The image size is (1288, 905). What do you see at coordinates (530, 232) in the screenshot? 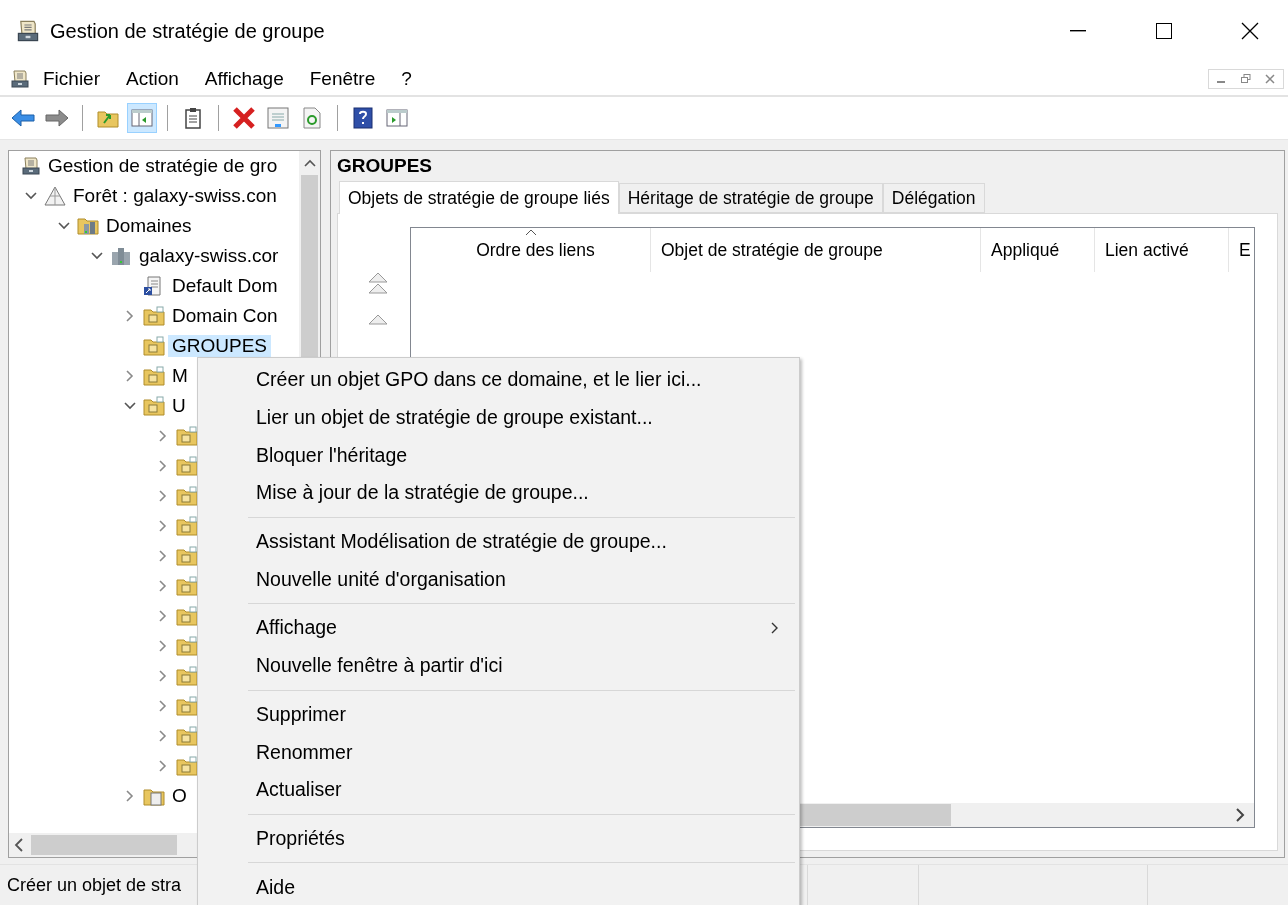
I see `sort-caret-icon` at bounding box center [530, 232].